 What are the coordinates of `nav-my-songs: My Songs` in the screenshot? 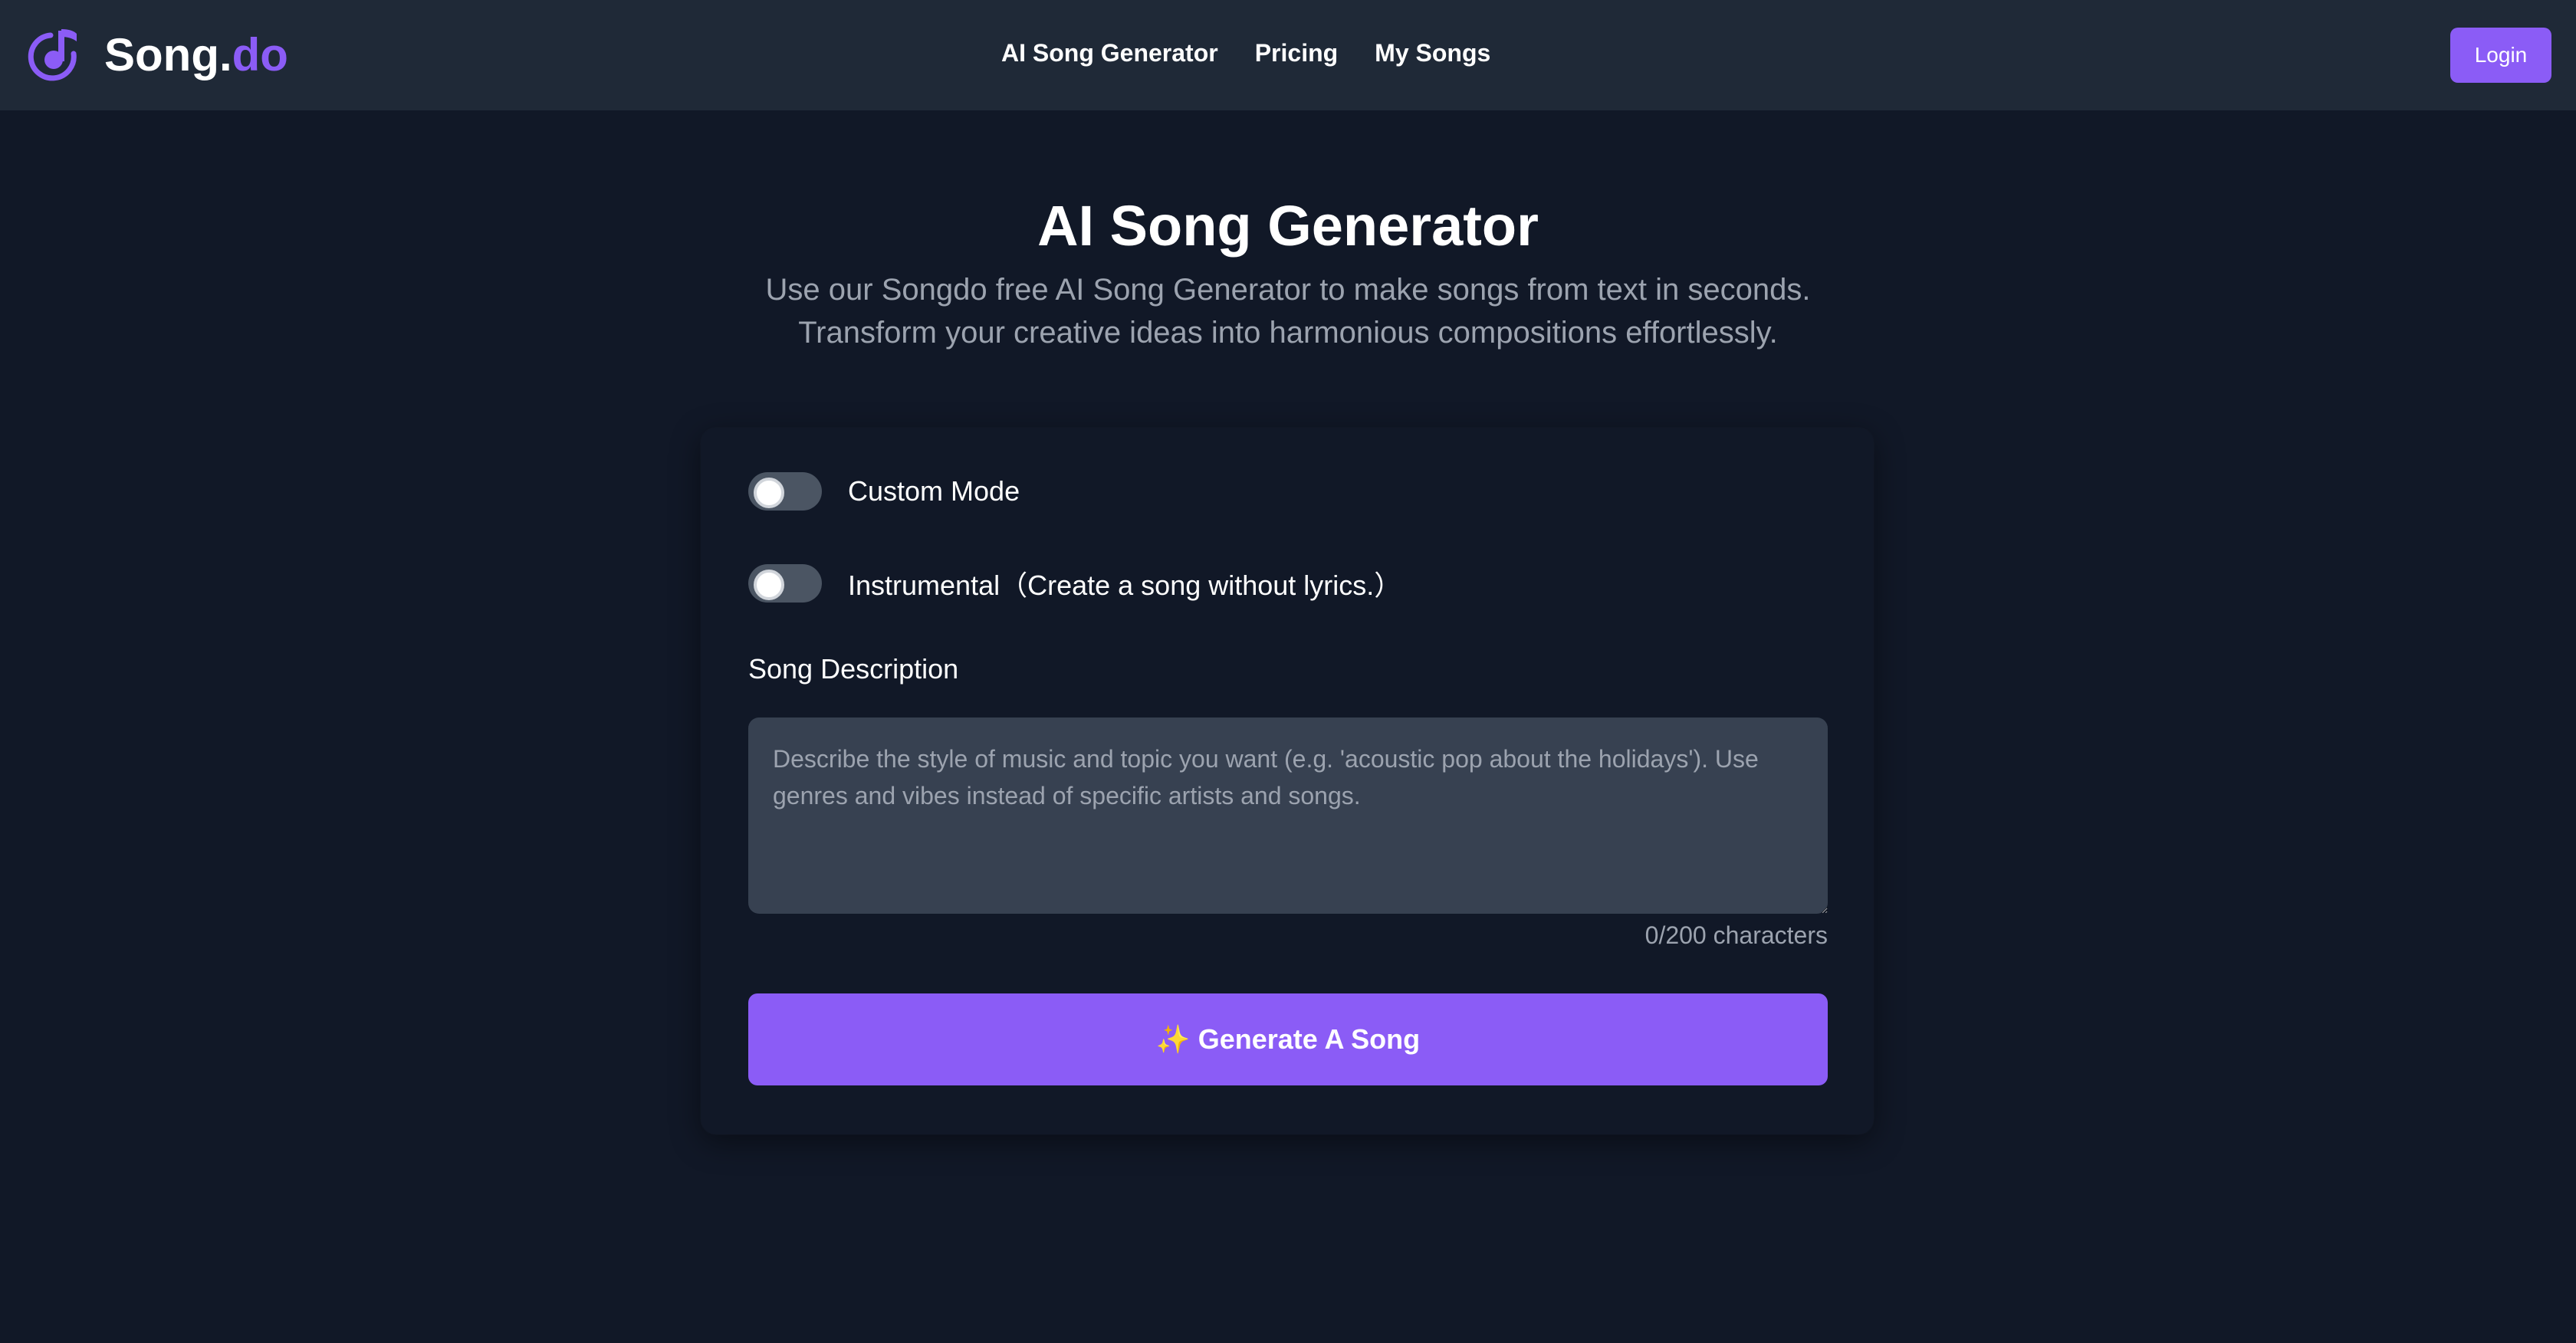 It's located at (1433, 53).